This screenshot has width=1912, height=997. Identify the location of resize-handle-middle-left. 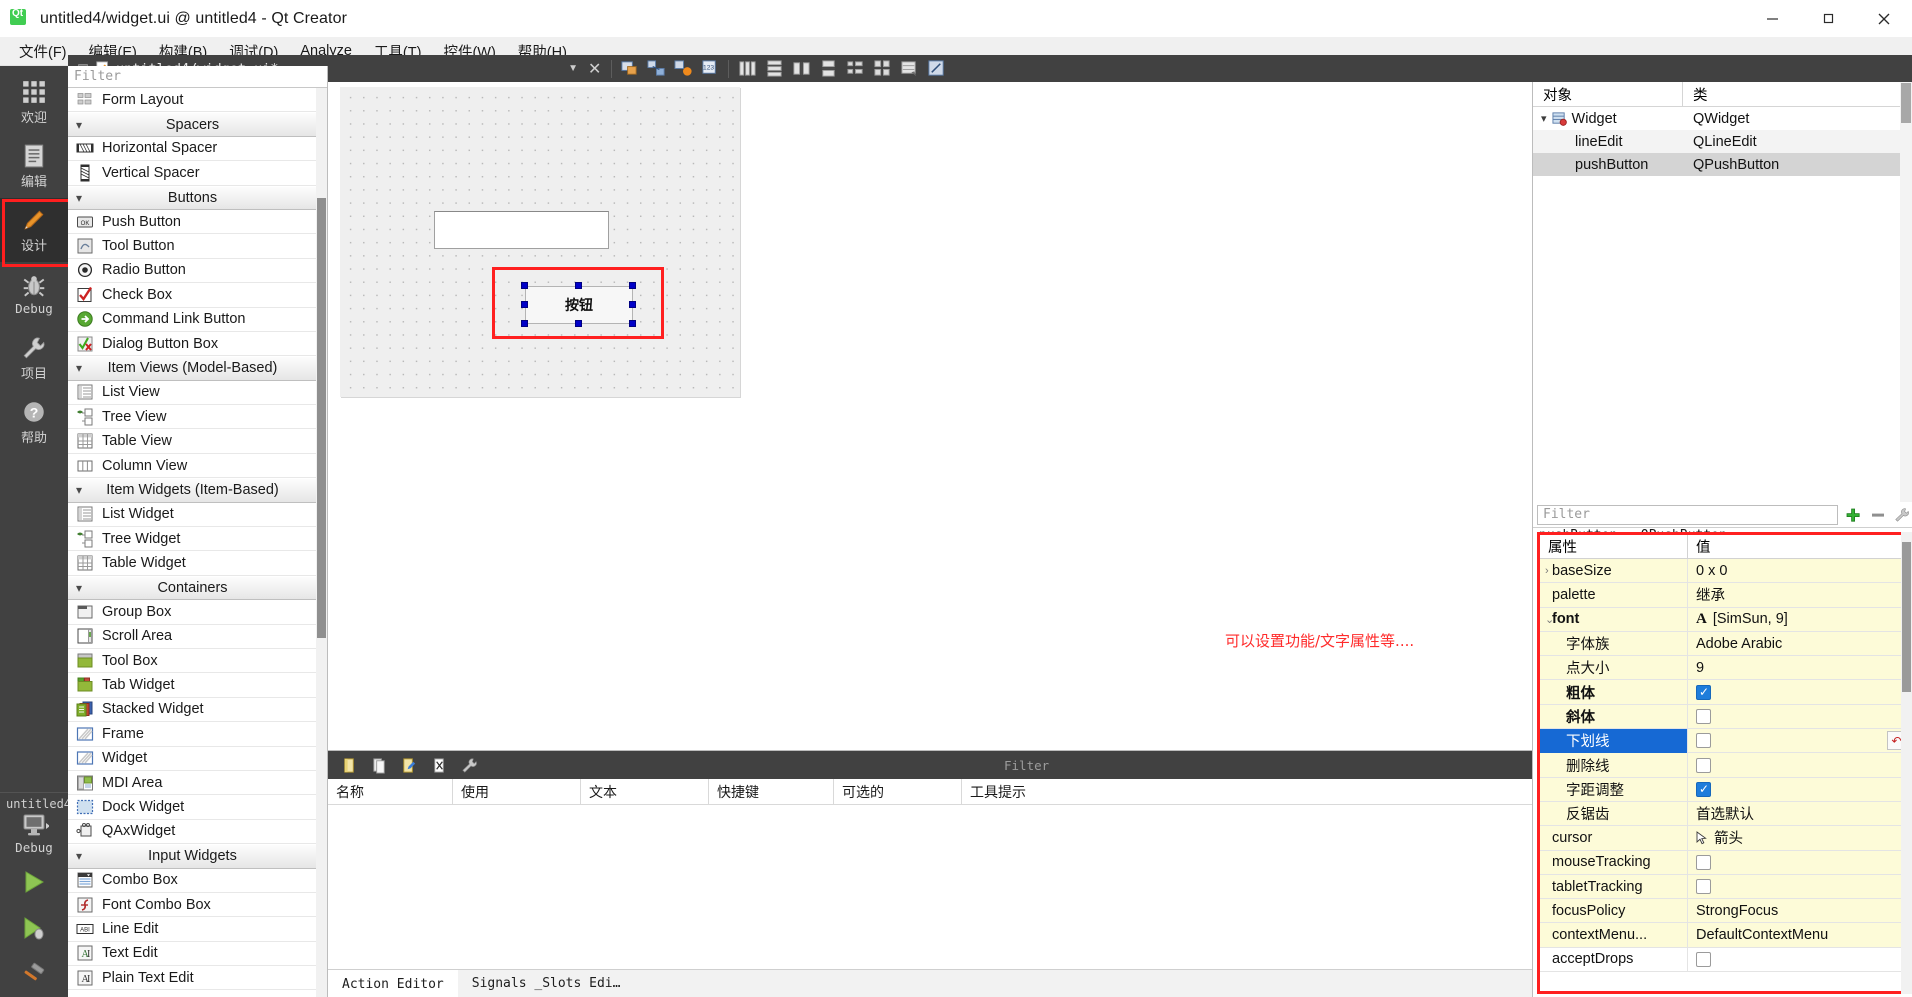
(524, 304).